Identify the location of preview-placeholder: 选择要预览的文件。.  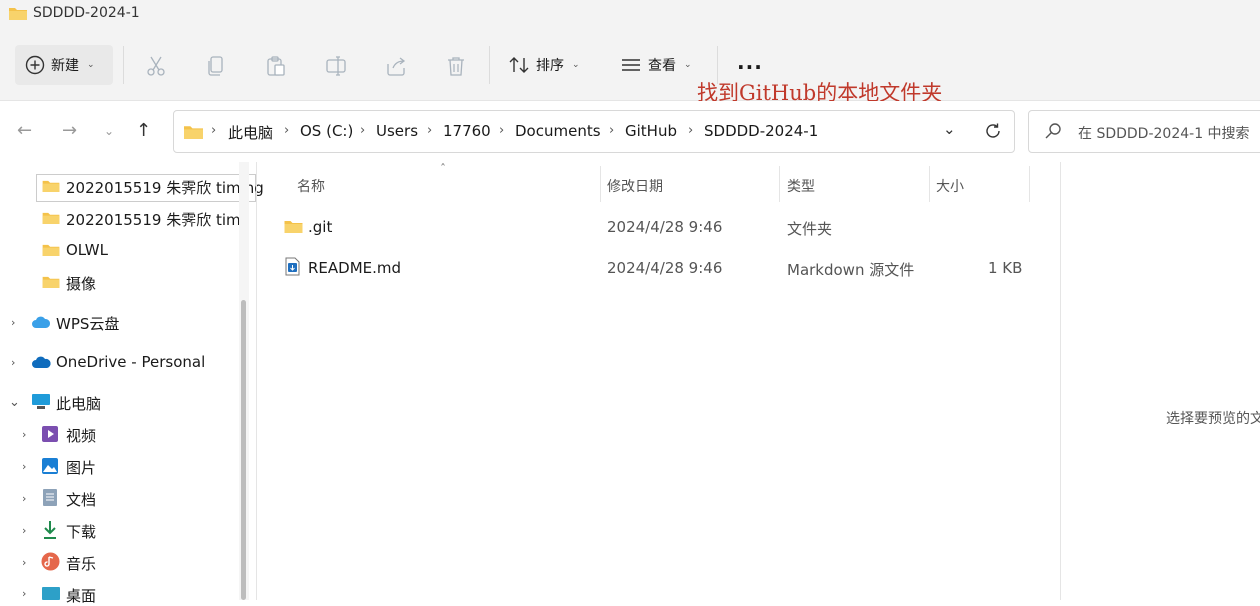
(1213, 419).